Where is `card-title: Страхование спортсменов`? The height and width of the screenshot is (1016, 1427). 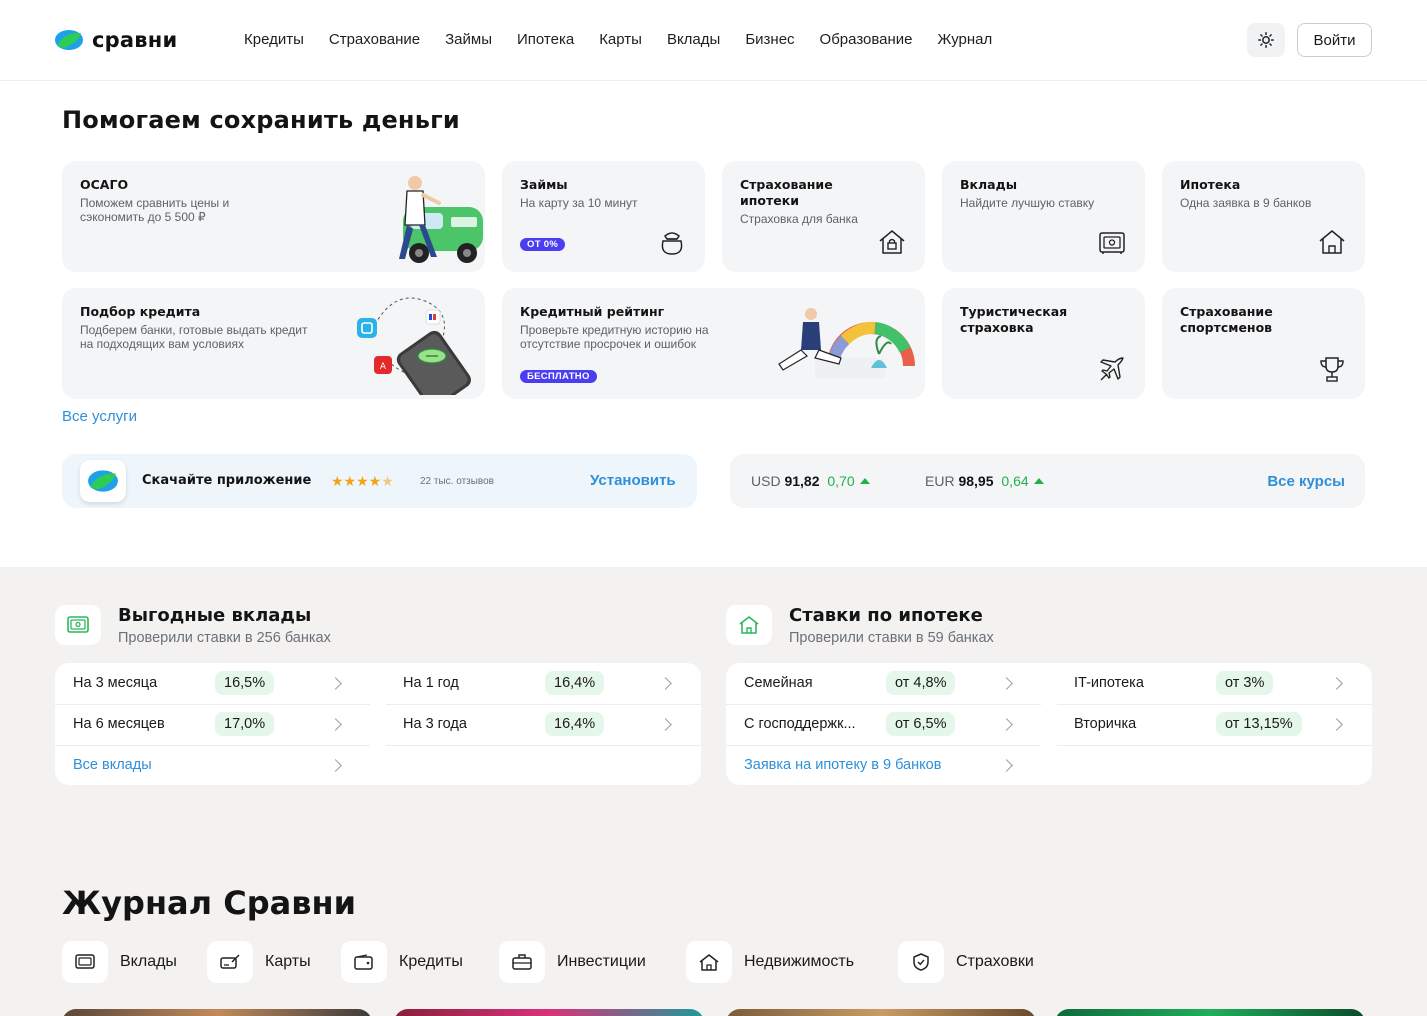
card-title: Страхование спортсменов is located at coordinates (1226, 319).